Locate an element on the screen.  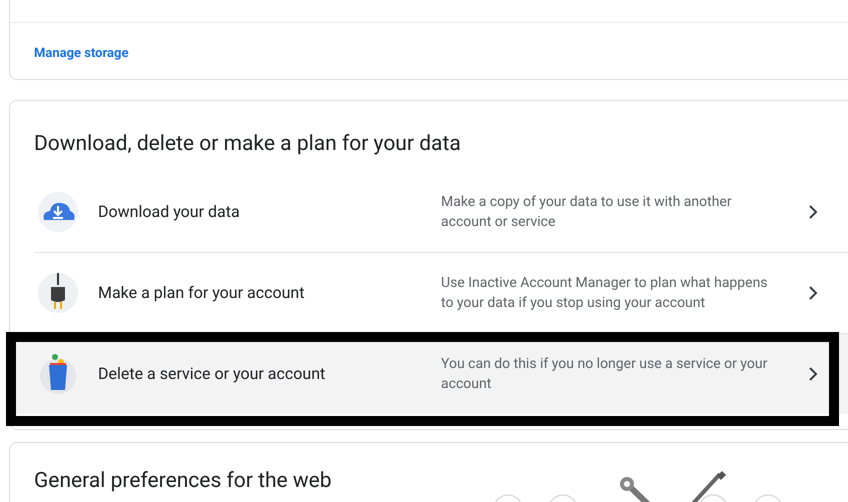
manage-storage-link: Manage storage is located at coordinates (81, 53).